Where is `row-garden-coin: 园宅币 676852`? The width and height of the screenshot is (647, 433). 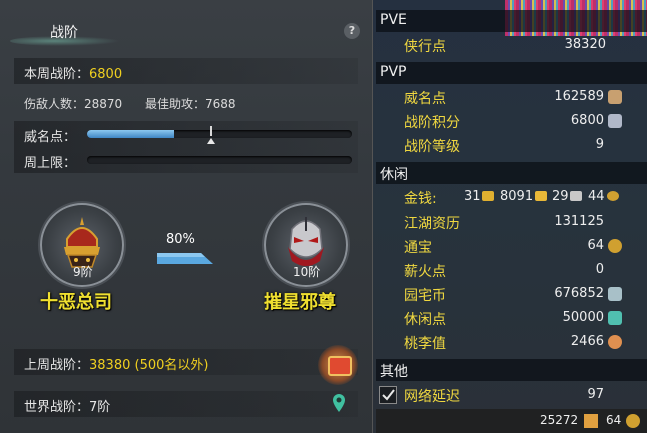
row-garden-coin: 园宅币 676852 is located at coordinates (506, 294).